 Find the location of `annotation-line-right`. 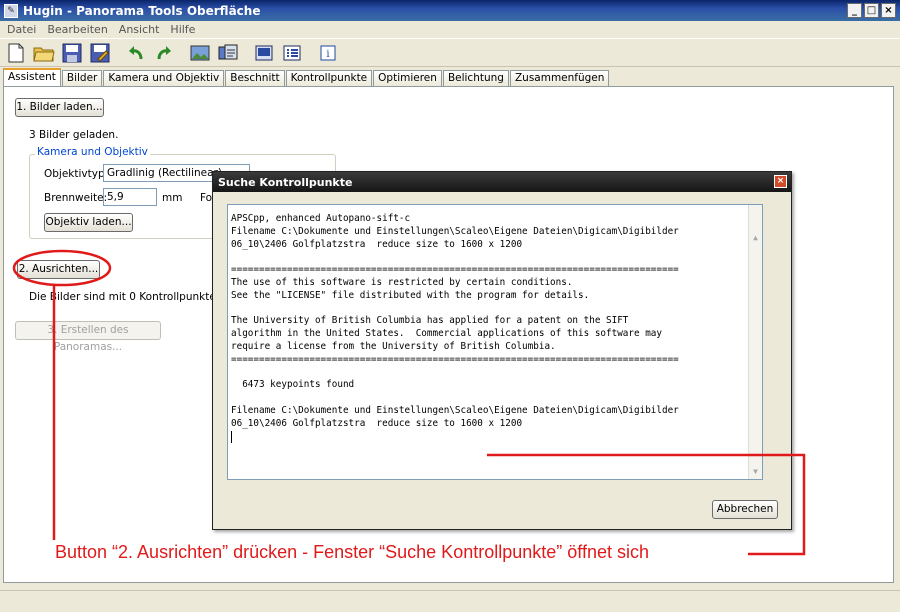

annotation-line-right is located at coordinates (646, 504).